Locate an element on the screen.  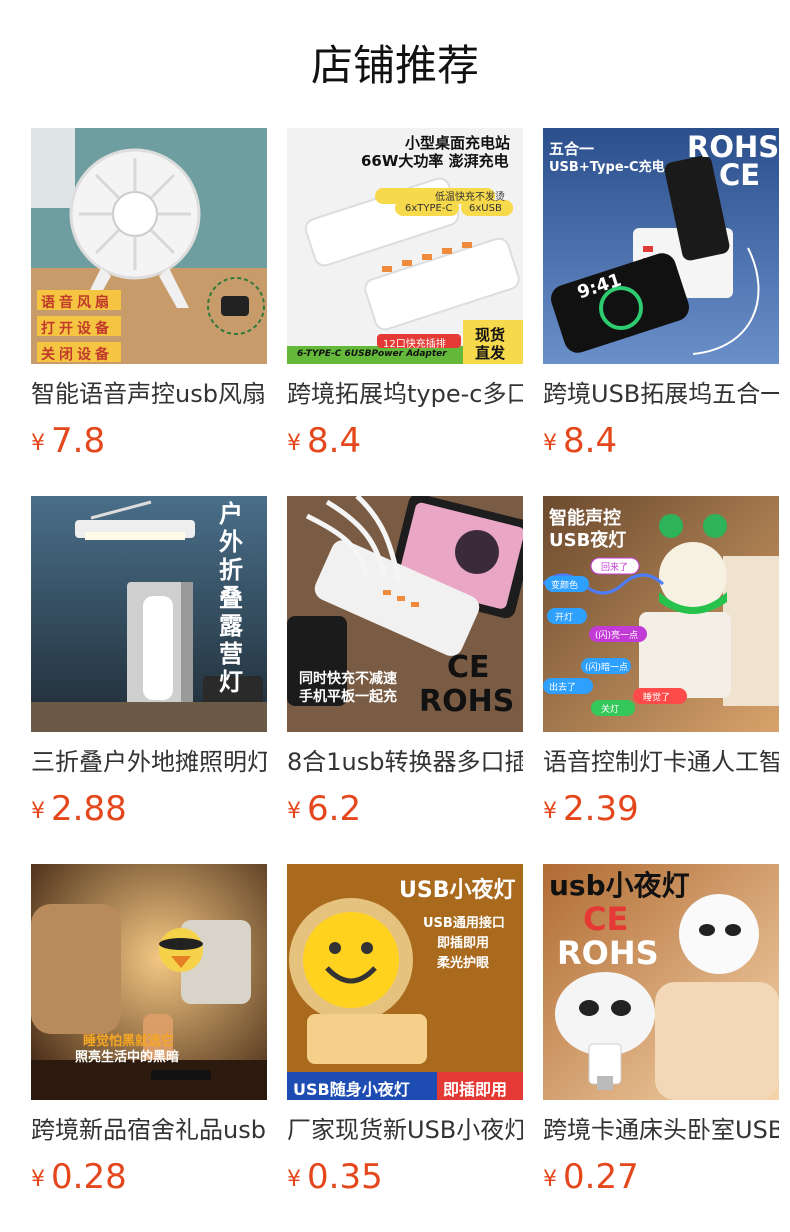
product-card-fan: 语音风扇 打开设备 关闭设备 智能语音声控usb风扇 ¥7.8 is located at coordinates (149, 295).